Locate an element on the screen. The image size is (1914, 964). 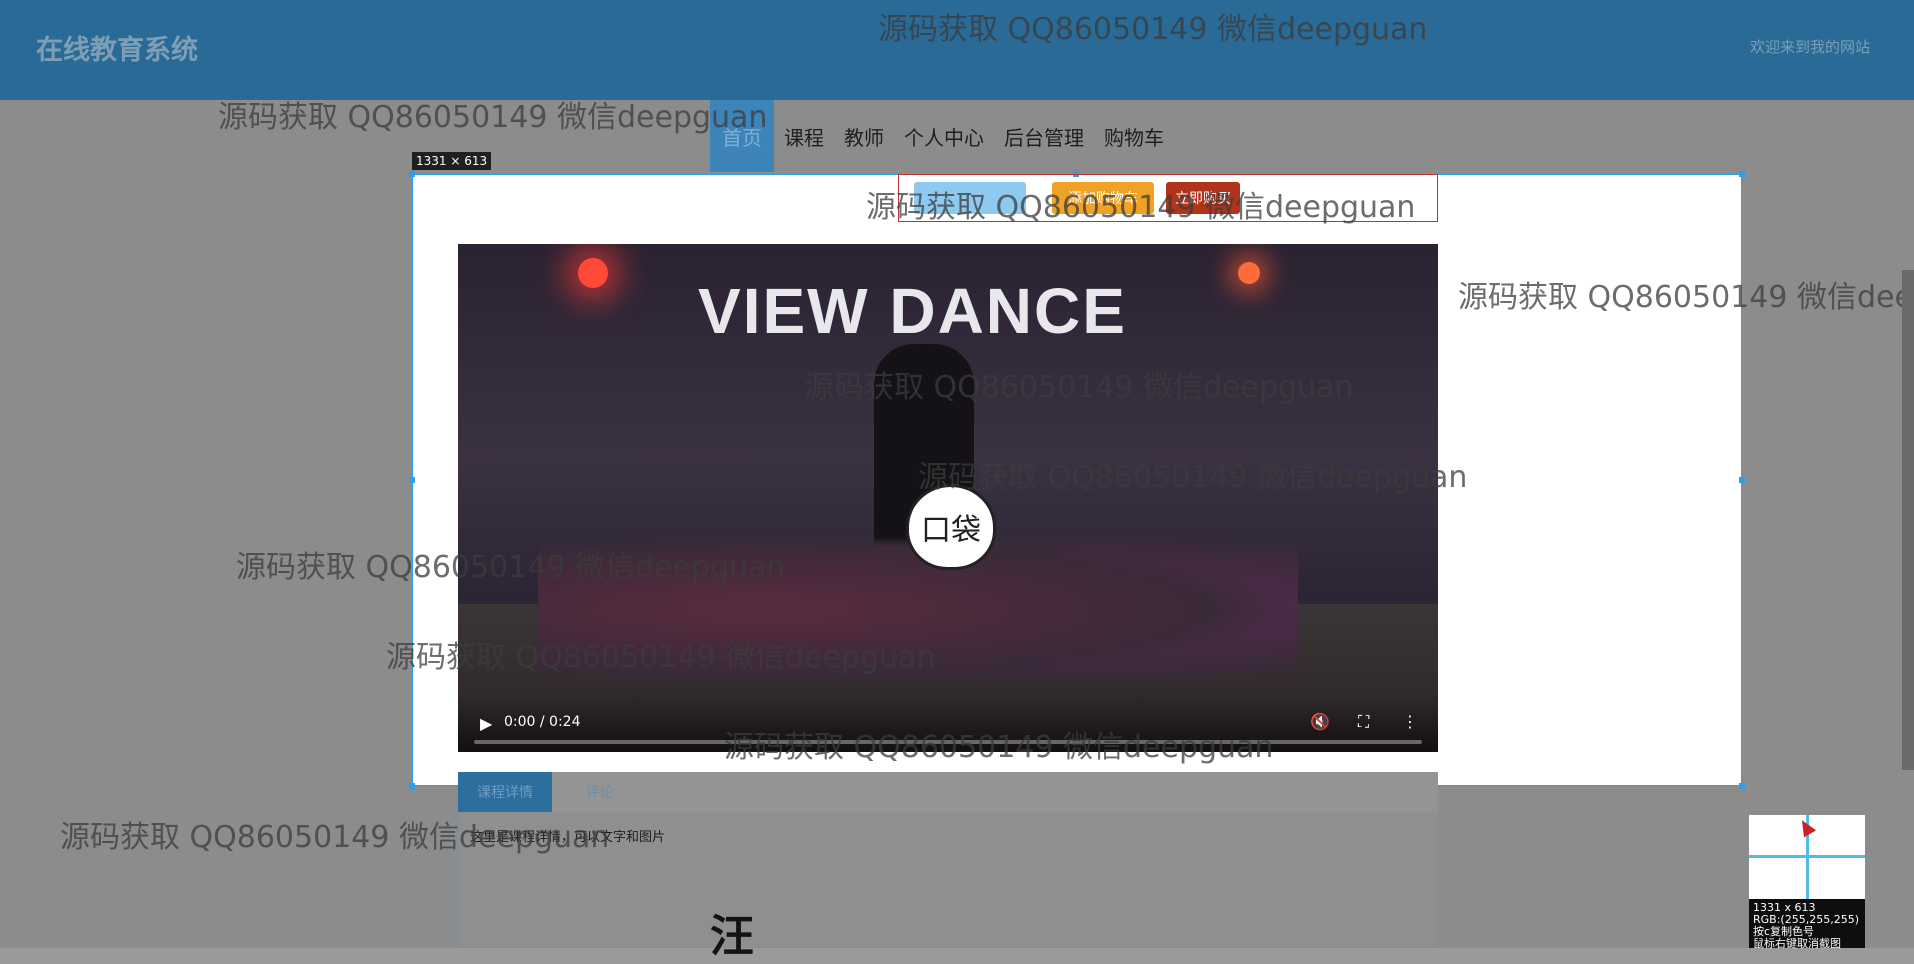
nav-item-teachers: 教师 is located at coordinates (864, 136).